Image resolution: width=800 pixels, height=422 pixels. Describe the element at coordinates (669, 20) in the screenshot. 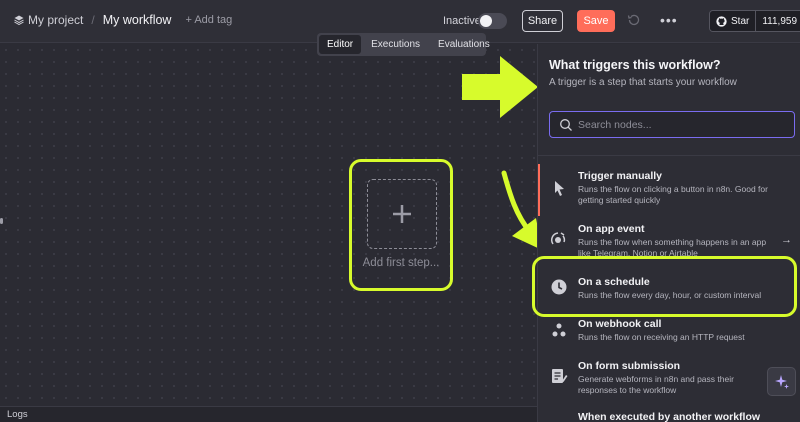

I see `more-options-button: •••` at that location.